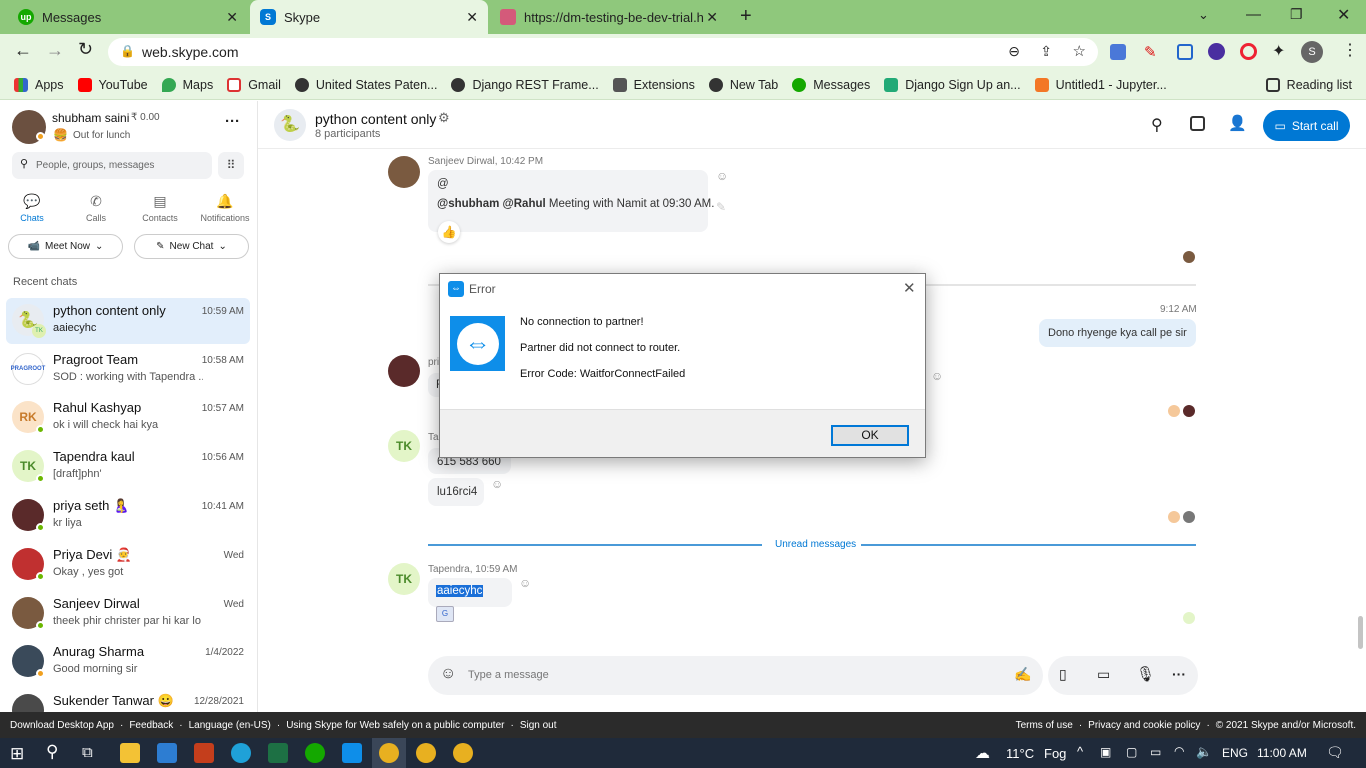 This screenshot has height=768, width=1366. What do you see at coordinates (470, 592) in the screenshot?
I see `message-bubble: aaiecyhc` at bounding box center [470, 592].